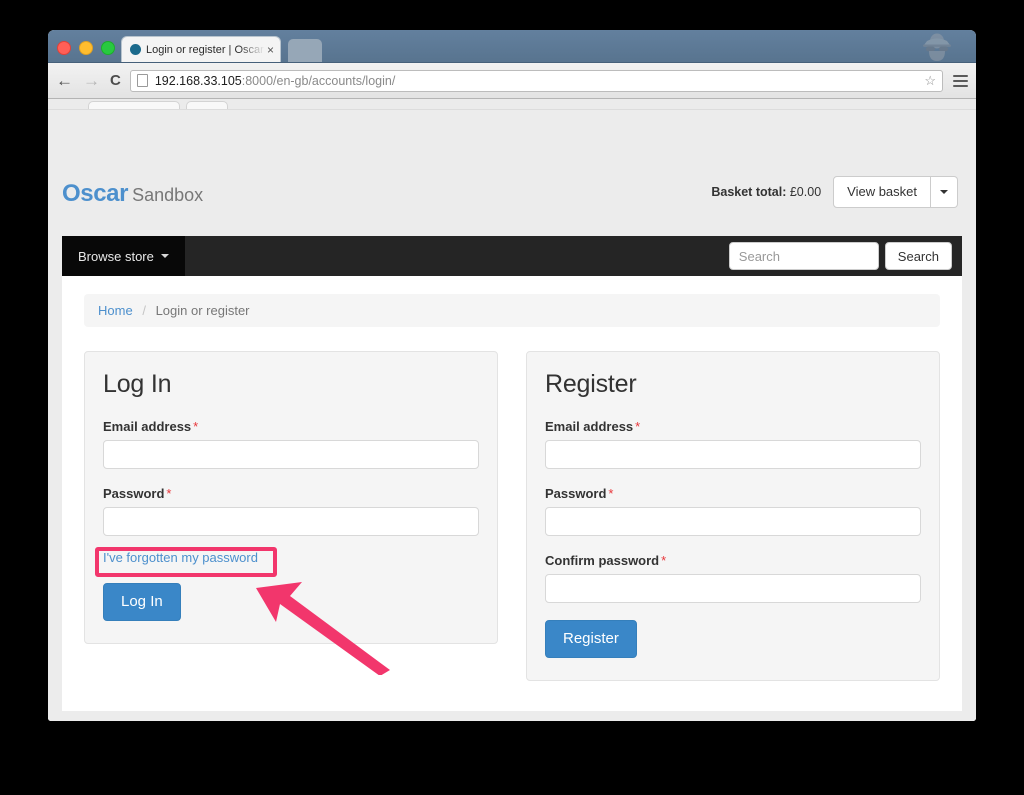 The height and width of the screenshot is (795, 1024). I want to click on register-email-label-text: Email address, so click(589, 426).